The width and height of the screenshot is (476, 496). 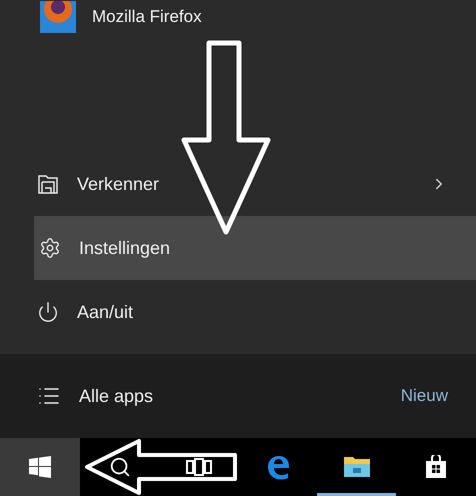 What do you see at coordinates (48, 312) in the screenshot?
I see `power-icon` at bounding box center [48, 312].